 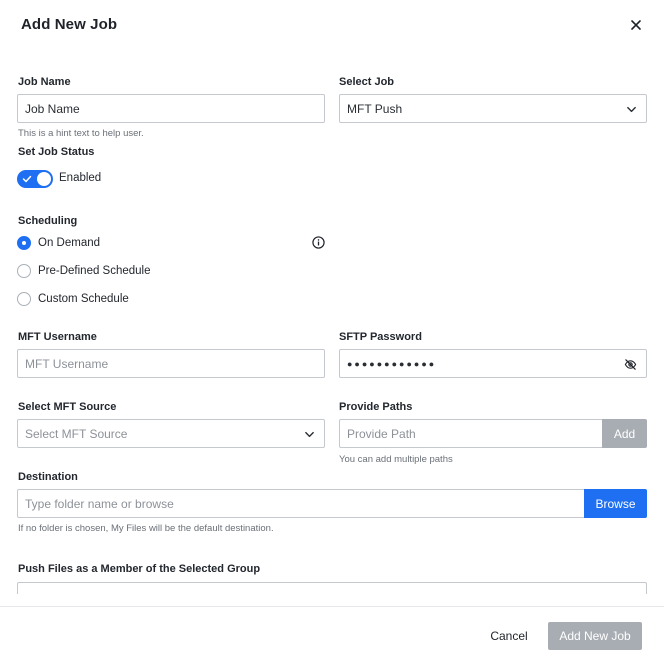 I want to click on add-path-button: Add, so click(x=624, y=433).